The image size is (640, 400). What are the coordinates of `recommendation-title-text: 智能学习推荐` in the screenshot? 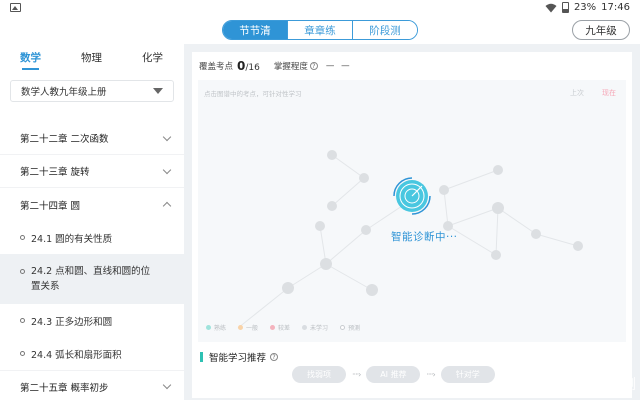 It's located at (238, 358).